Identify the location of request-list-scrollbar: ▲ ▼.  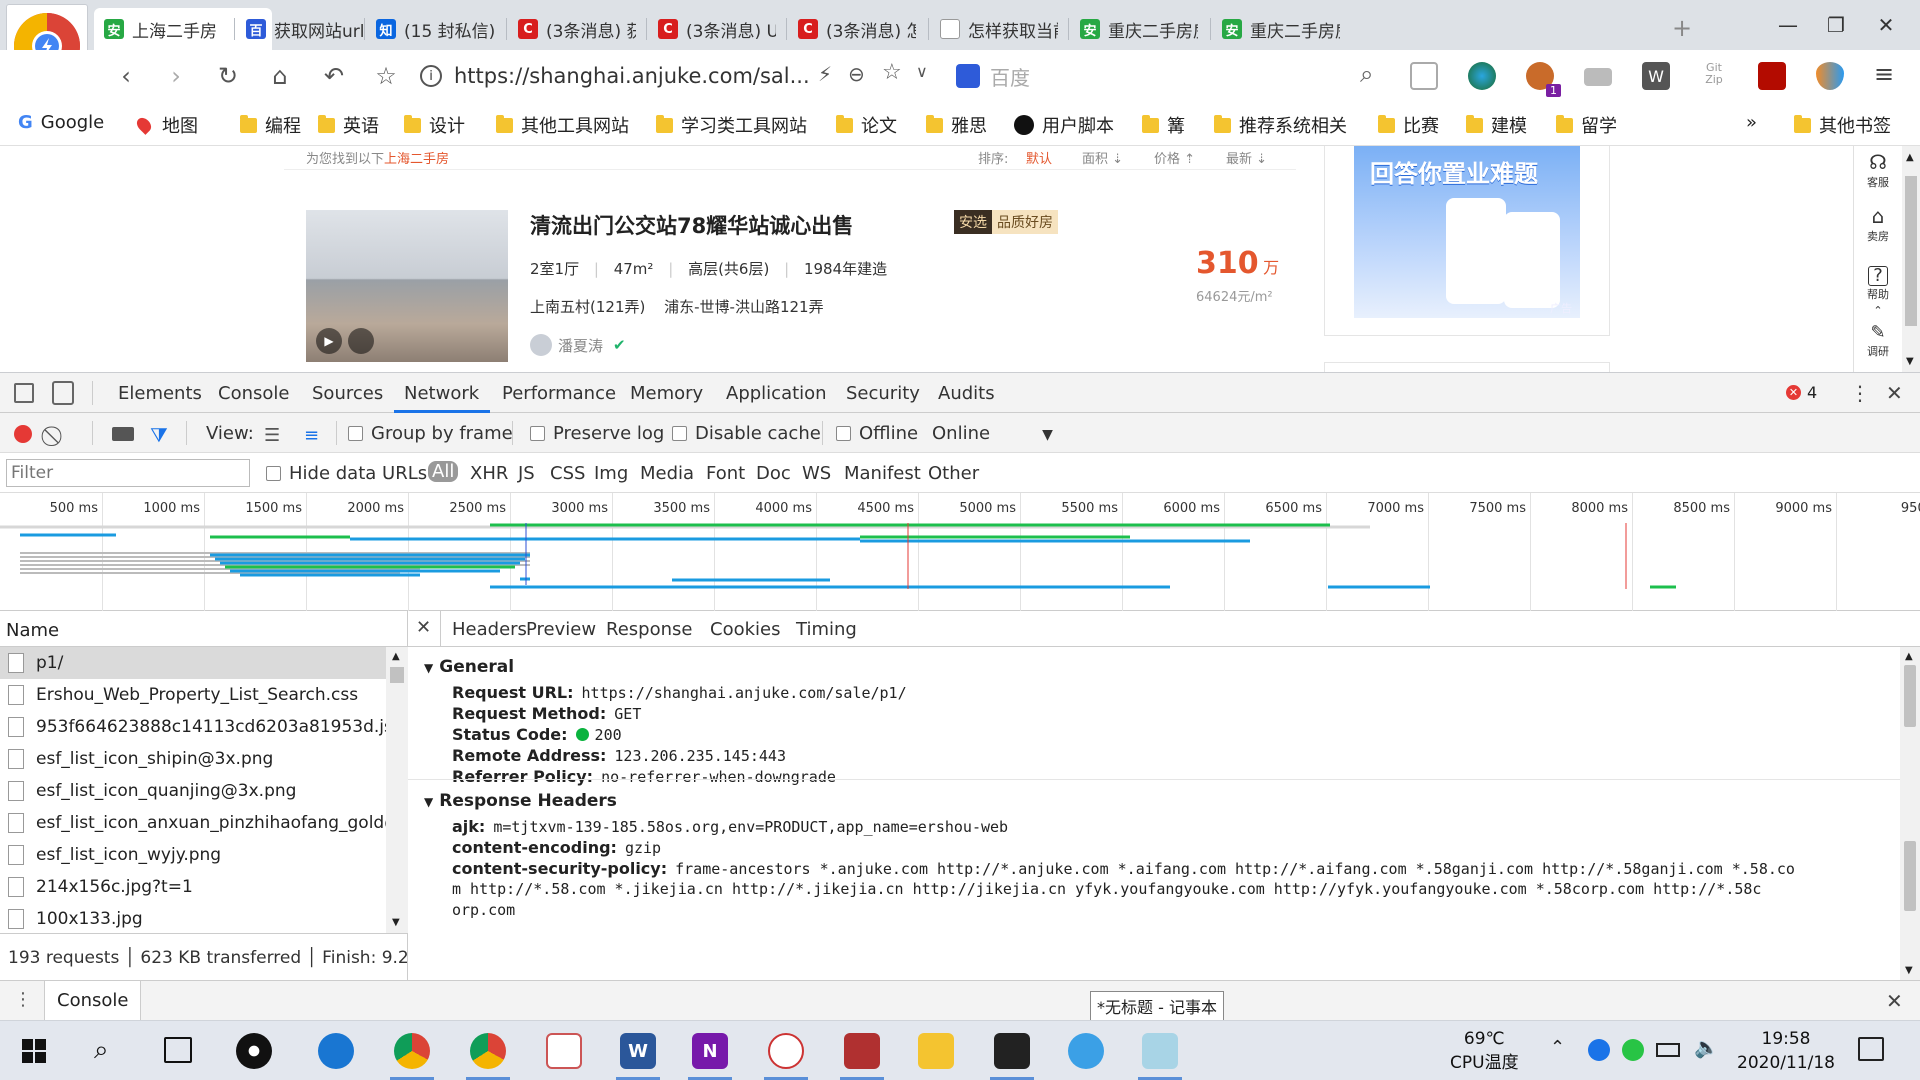
(397, 790).